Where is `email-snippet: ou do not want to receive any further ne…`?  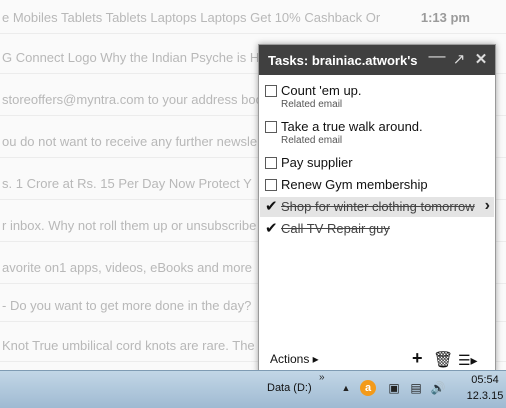 email-snippet: ou do not want to receive any further ne… is located at coordinates (130, 141).